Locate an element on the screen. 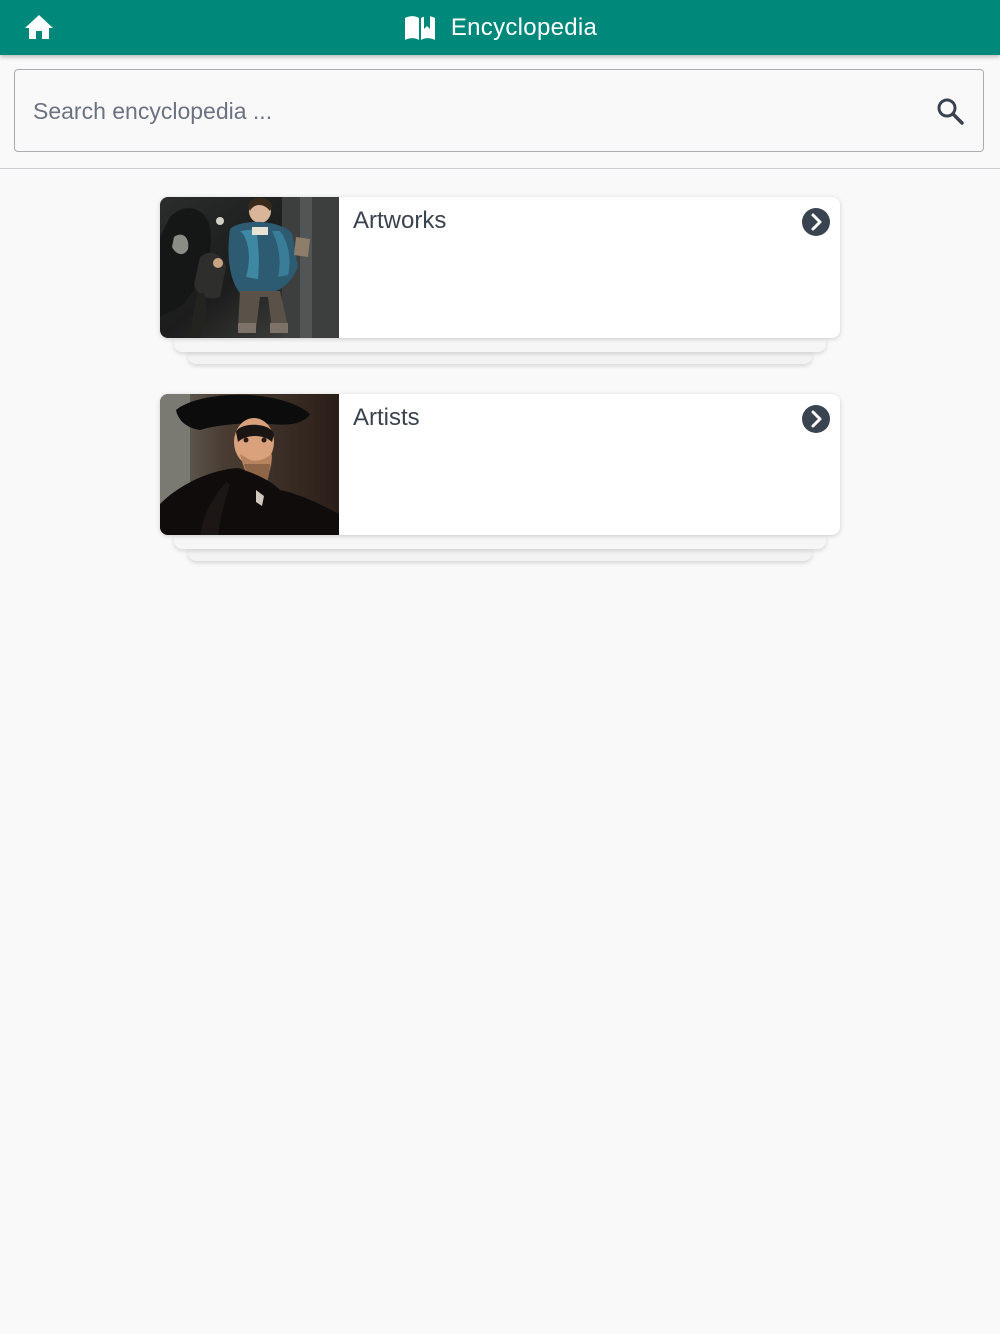 Image resolution: width=1000 pixels, height=1334 pixels. category-card-stack-artworks: Artworks is located at coordinates (500, 282).